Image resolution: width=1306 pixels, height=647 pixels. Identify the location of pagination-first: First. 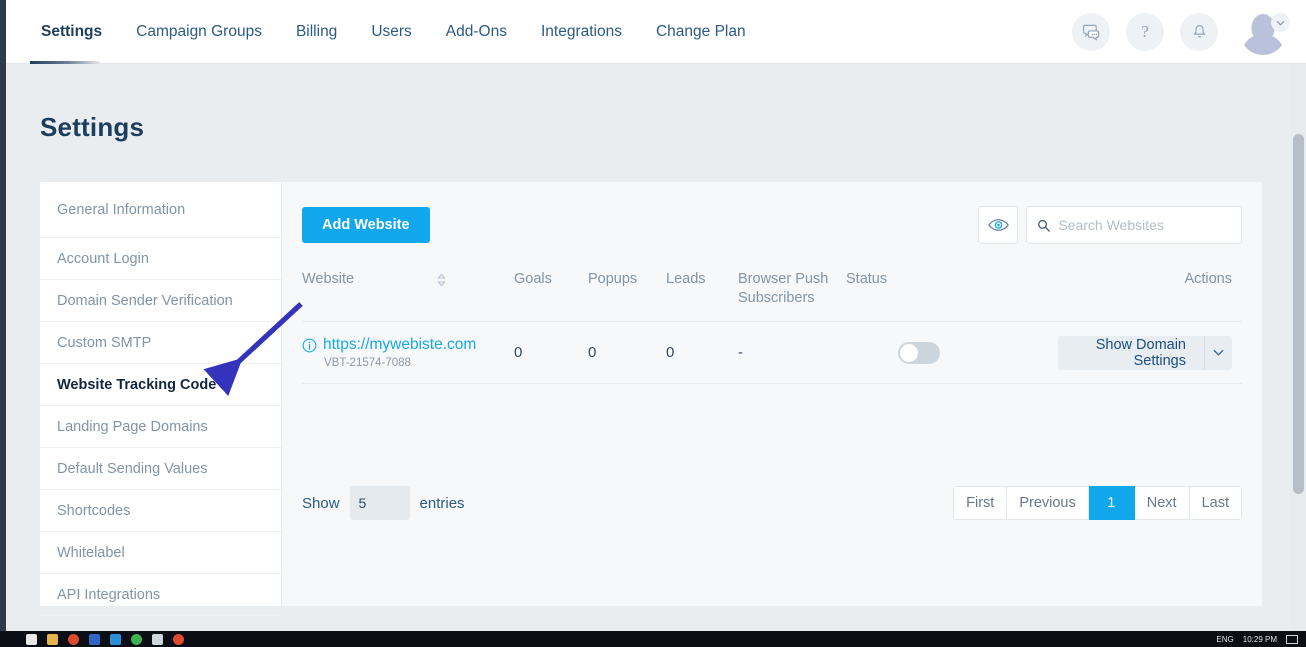
(980, 503).